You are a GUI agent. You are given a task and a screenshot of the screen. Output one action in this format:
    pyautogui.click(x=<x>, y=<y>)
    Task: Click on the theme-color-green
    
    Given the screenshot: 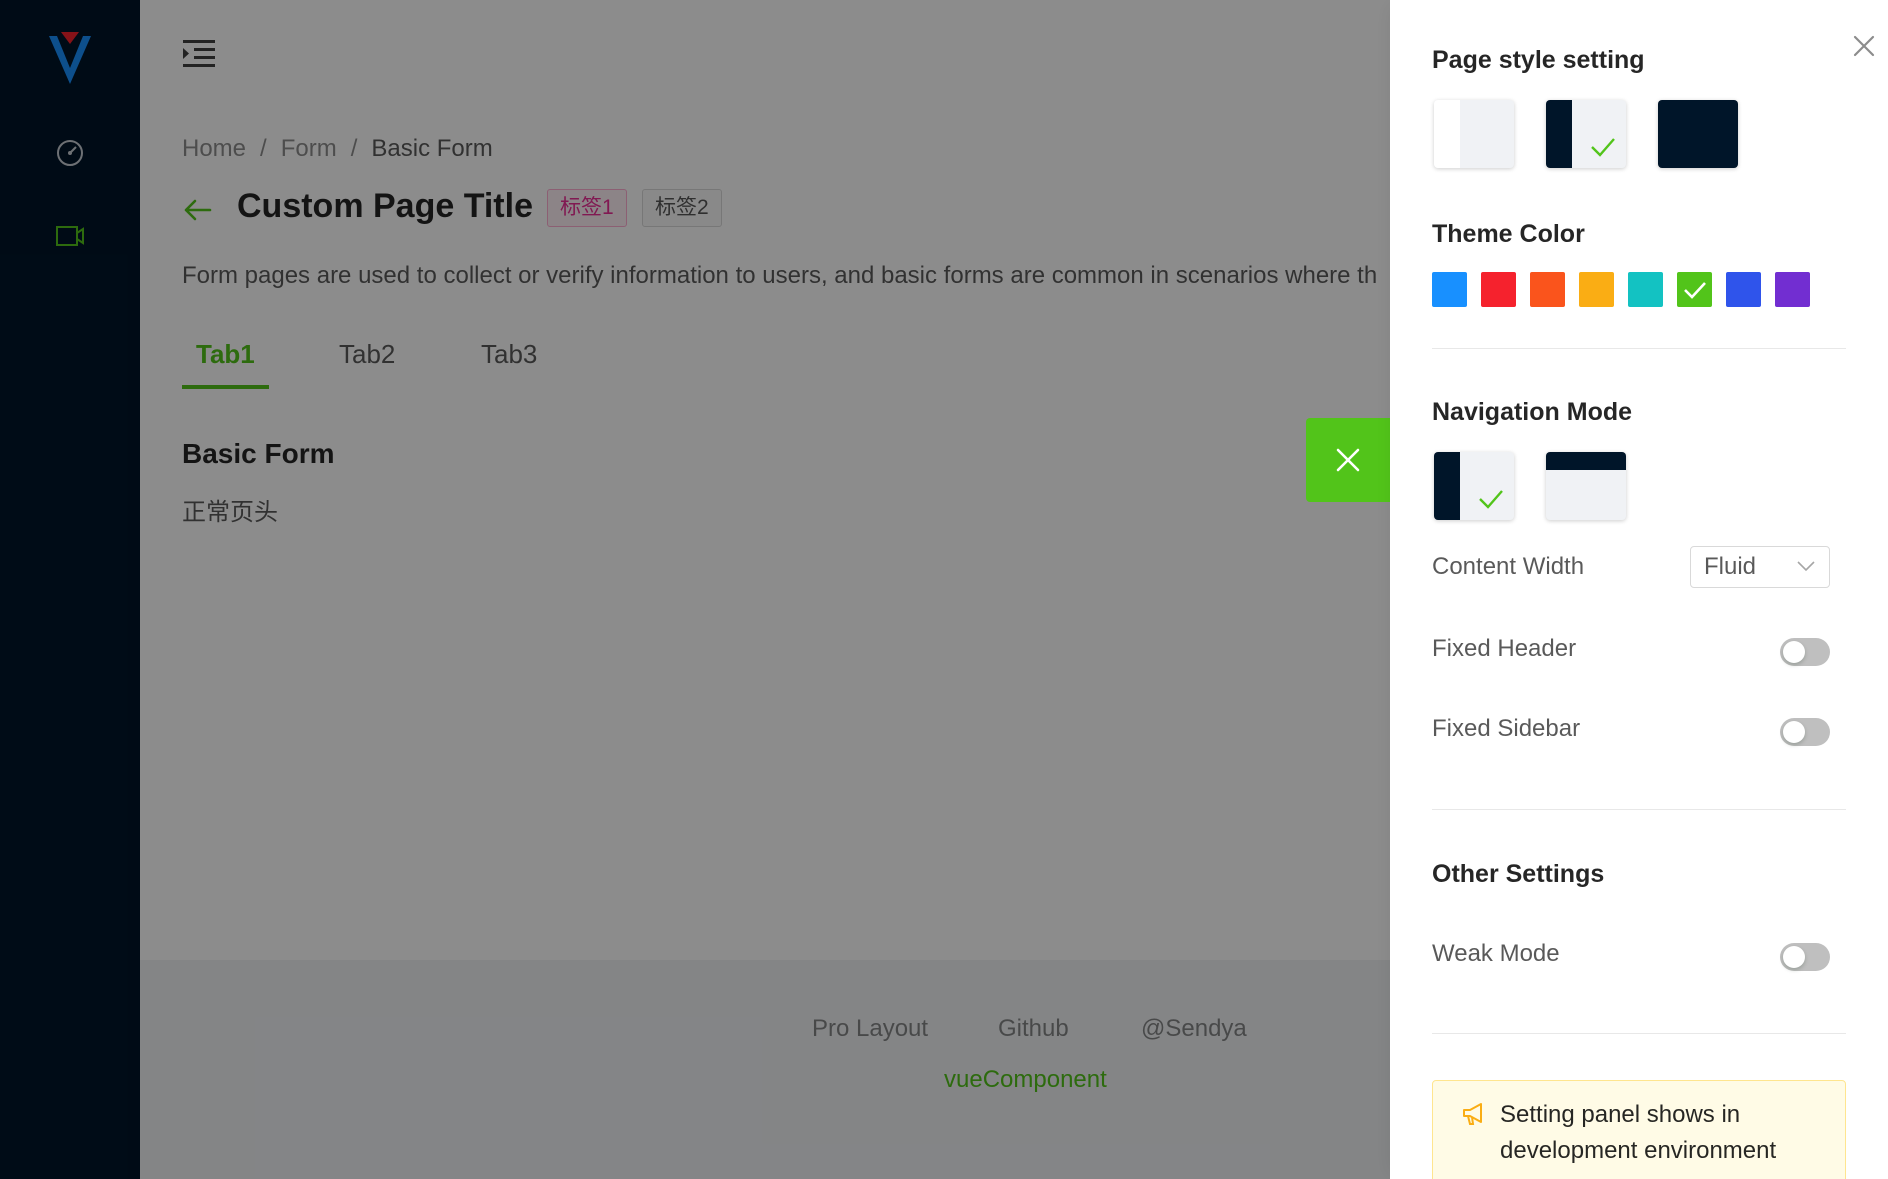 What is the action you would take?
    pyautogui.click(x=1694, y=289)
    